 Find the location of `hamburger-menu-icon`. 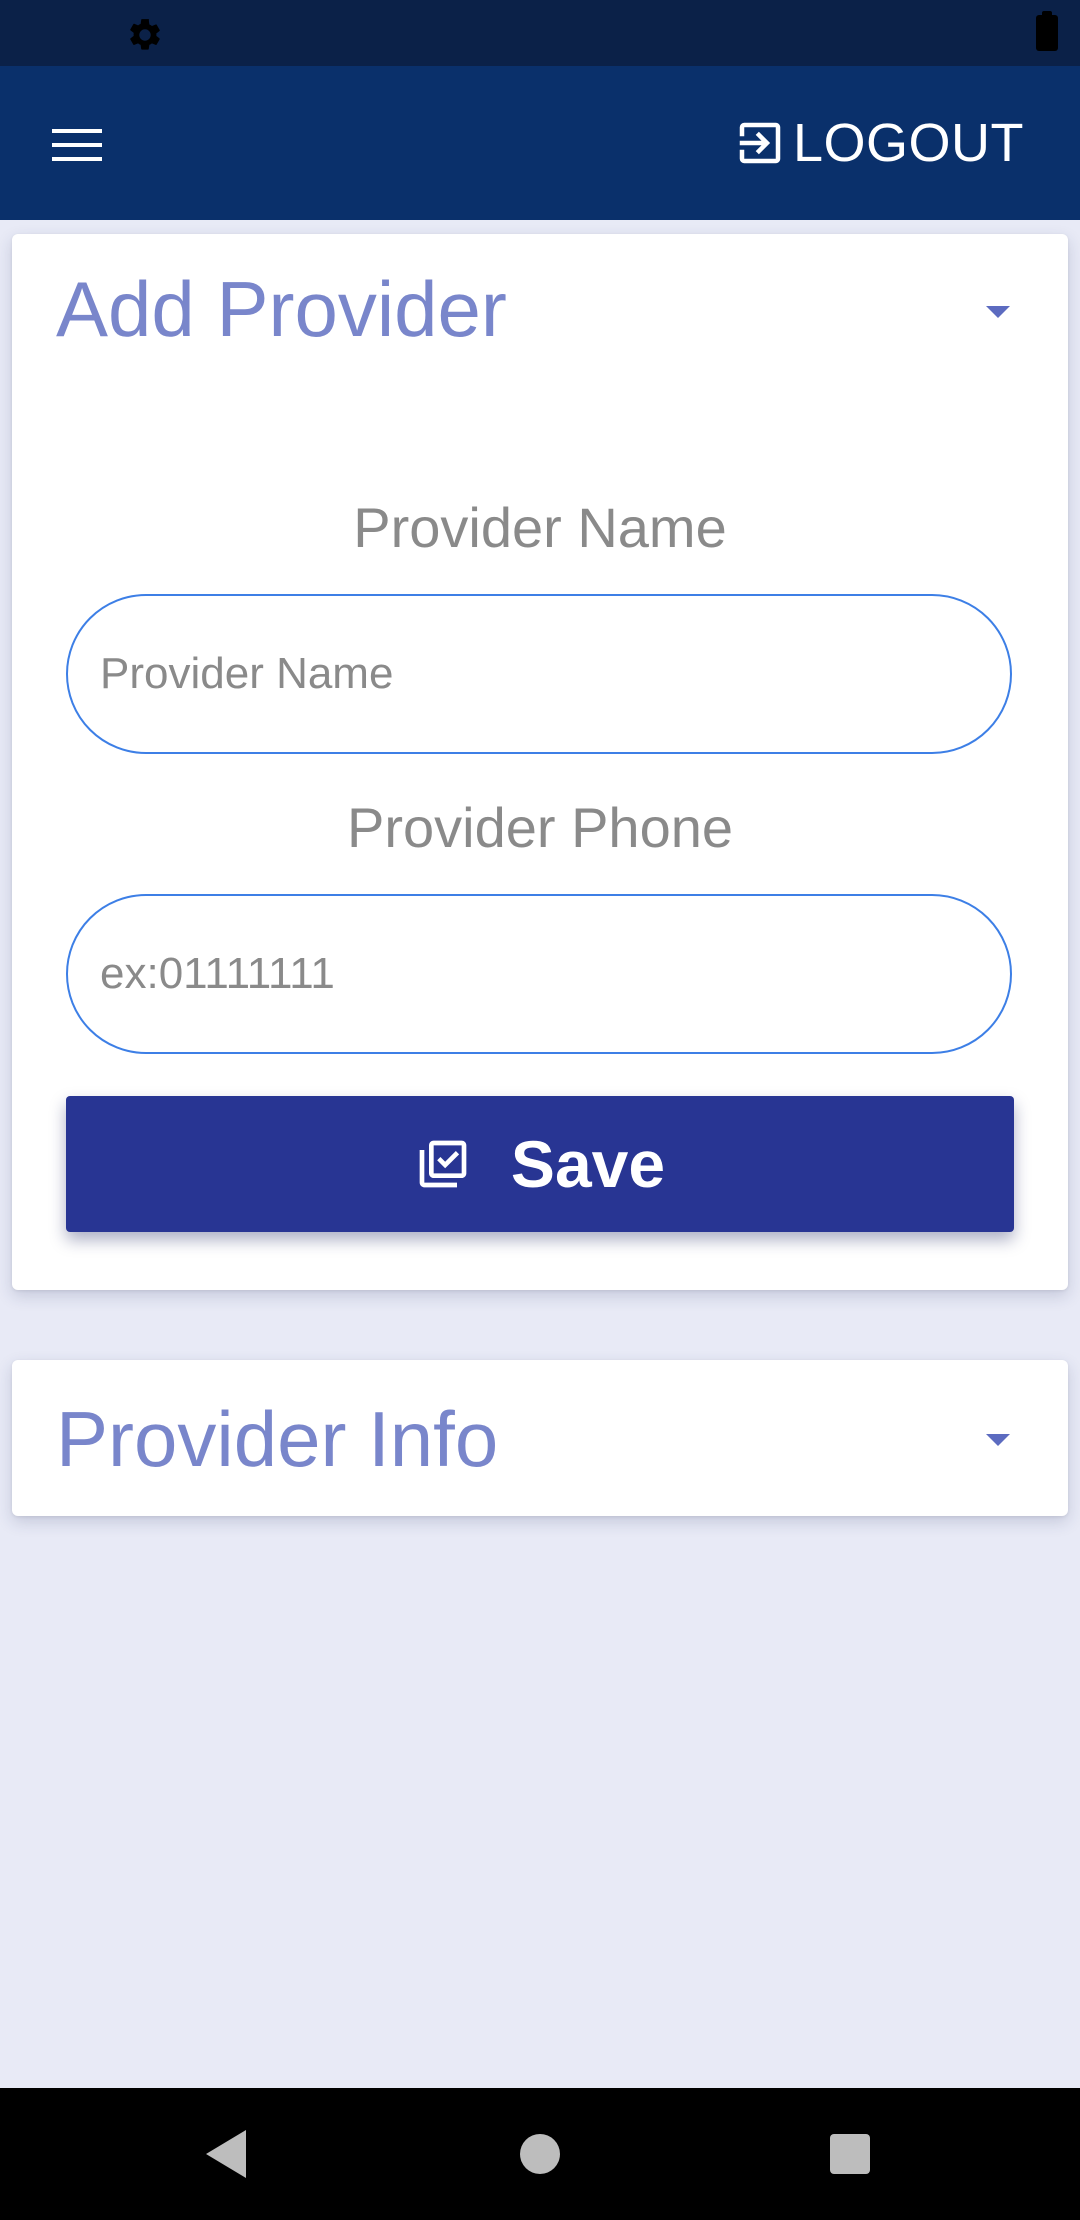

hamburger-menu-icon is located at coordinates (77, 145).